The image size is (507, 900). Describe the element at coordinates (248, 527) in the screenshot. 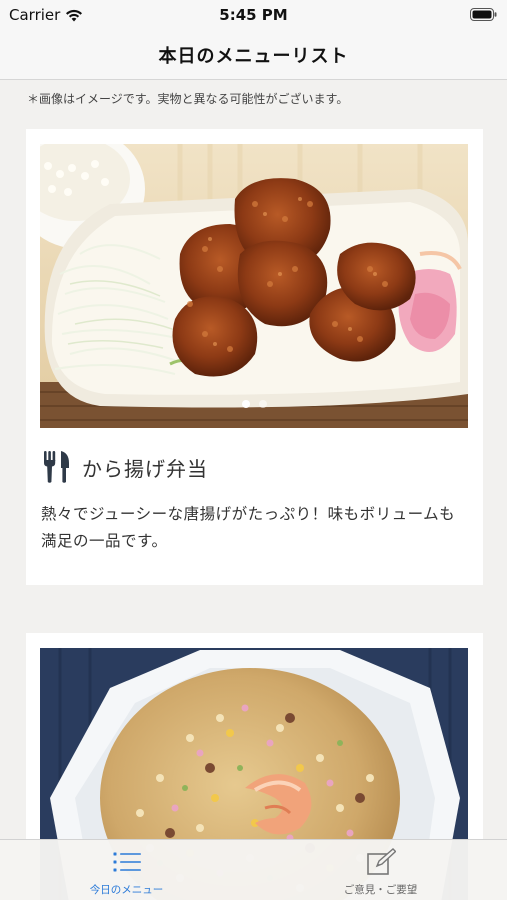

I see `dish-description: 熱々でジューシーな唐揚げがたっぷり！味もボリュームも満足の一品です。` at that location.